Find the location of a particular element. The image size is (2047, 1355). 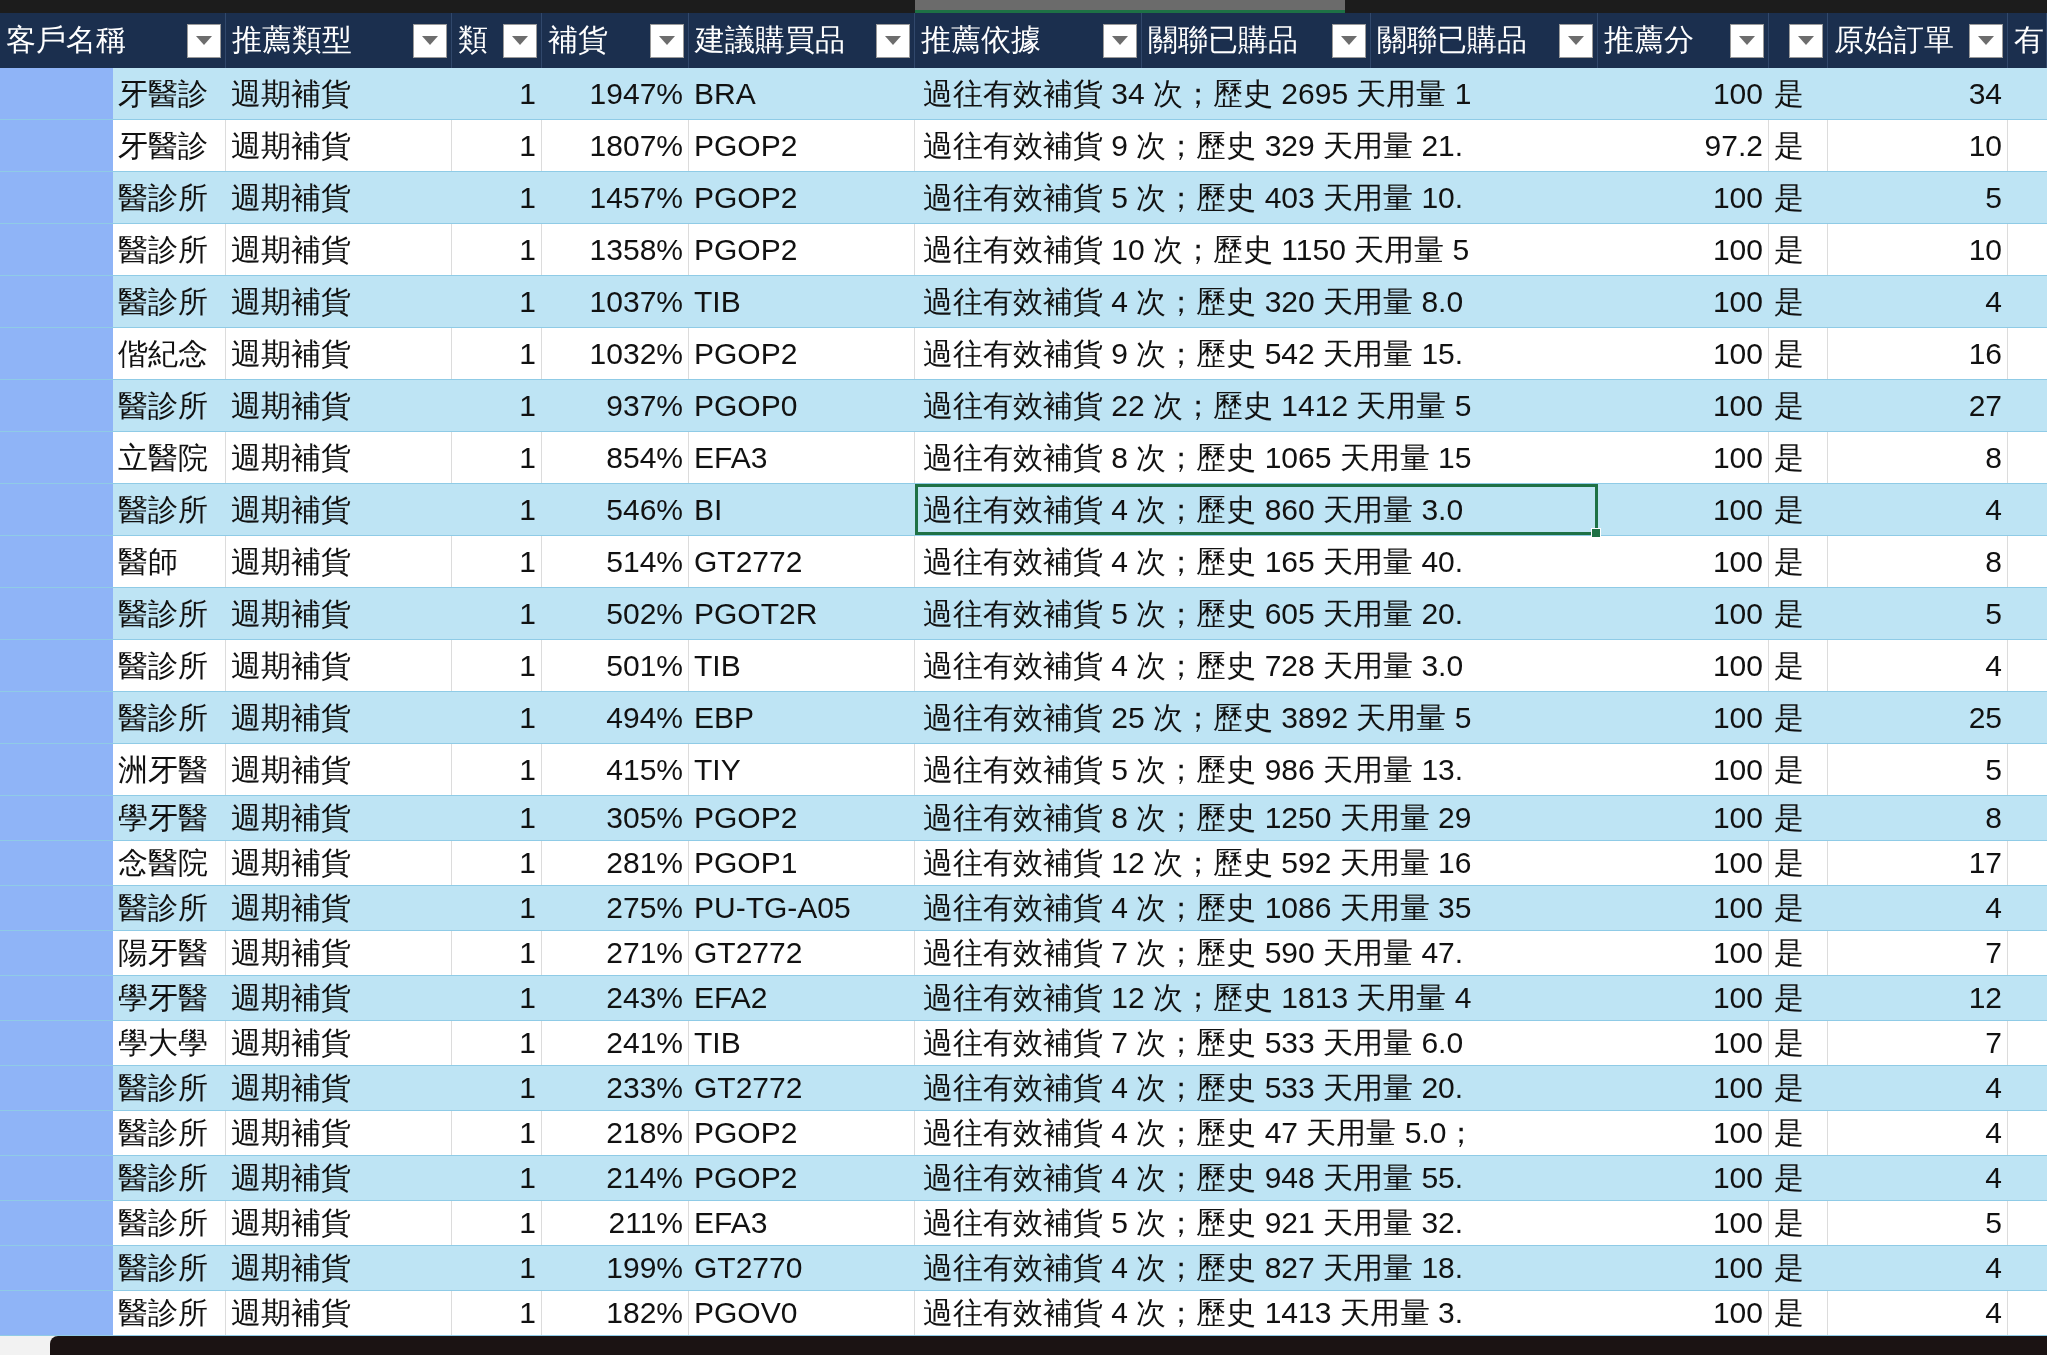

basis-cell: 過往有效補貨 4 次；歷史 827 天用量 18. is located at coordinates (1256, 1268).